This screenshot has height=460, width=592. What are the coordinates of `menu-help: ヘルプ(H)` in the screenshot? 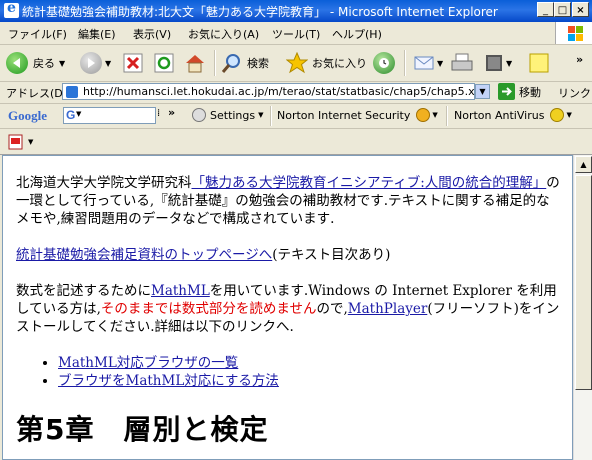 It's located at (357, 34).